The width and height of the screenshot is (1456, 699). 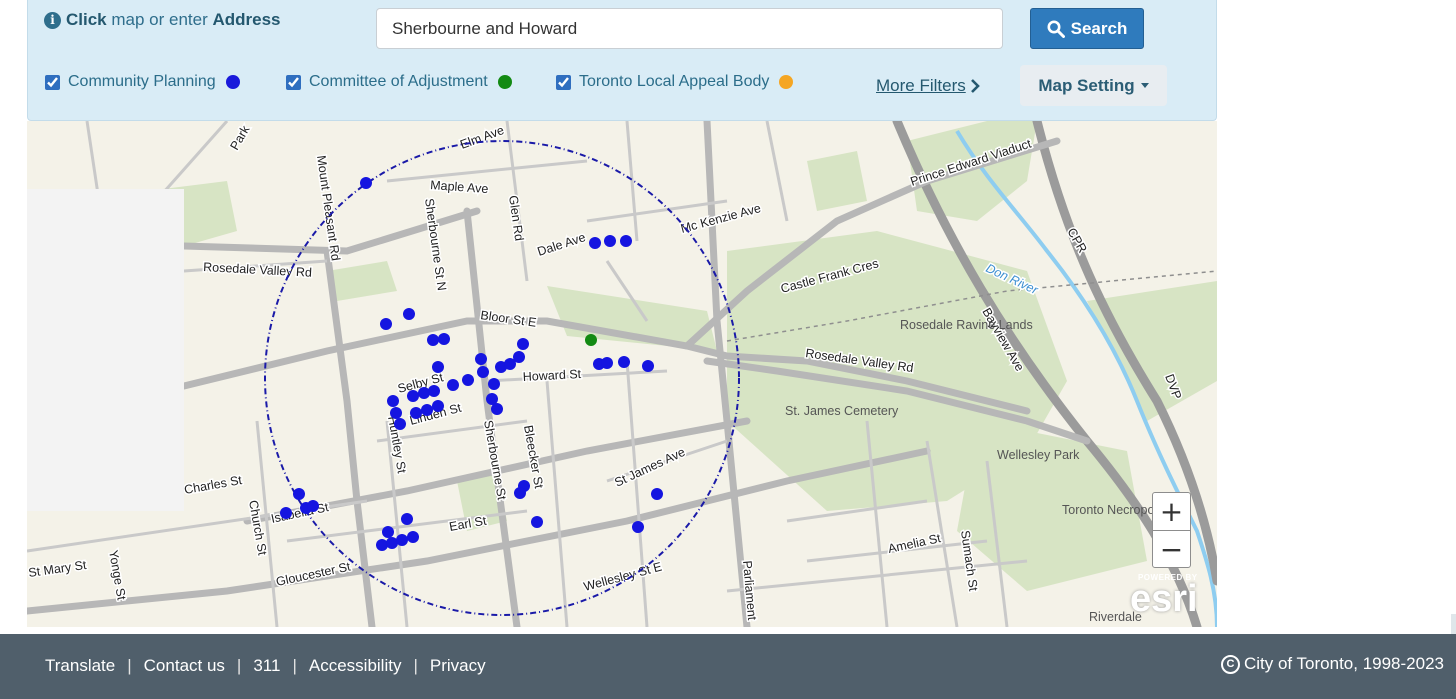 What do you see at coordinates (313, 574) in the screenshot?
I see `street-label: Gloucester St` at bounding box center [313, 574].